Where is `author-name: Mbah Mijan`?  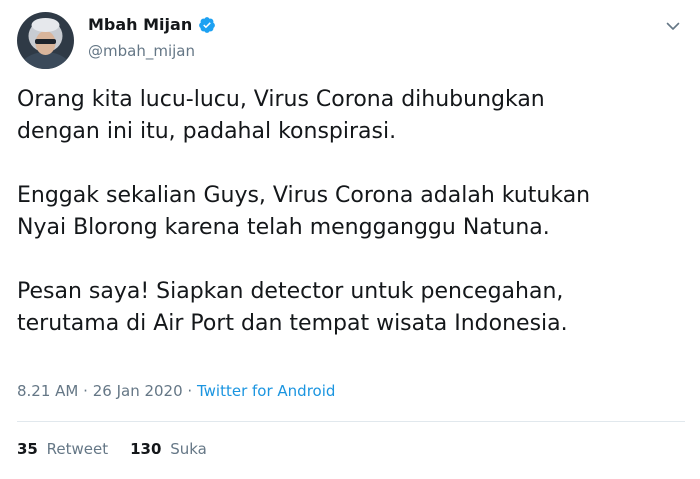 author-name: Mbah Mijan is located at coordinates (140, 24).